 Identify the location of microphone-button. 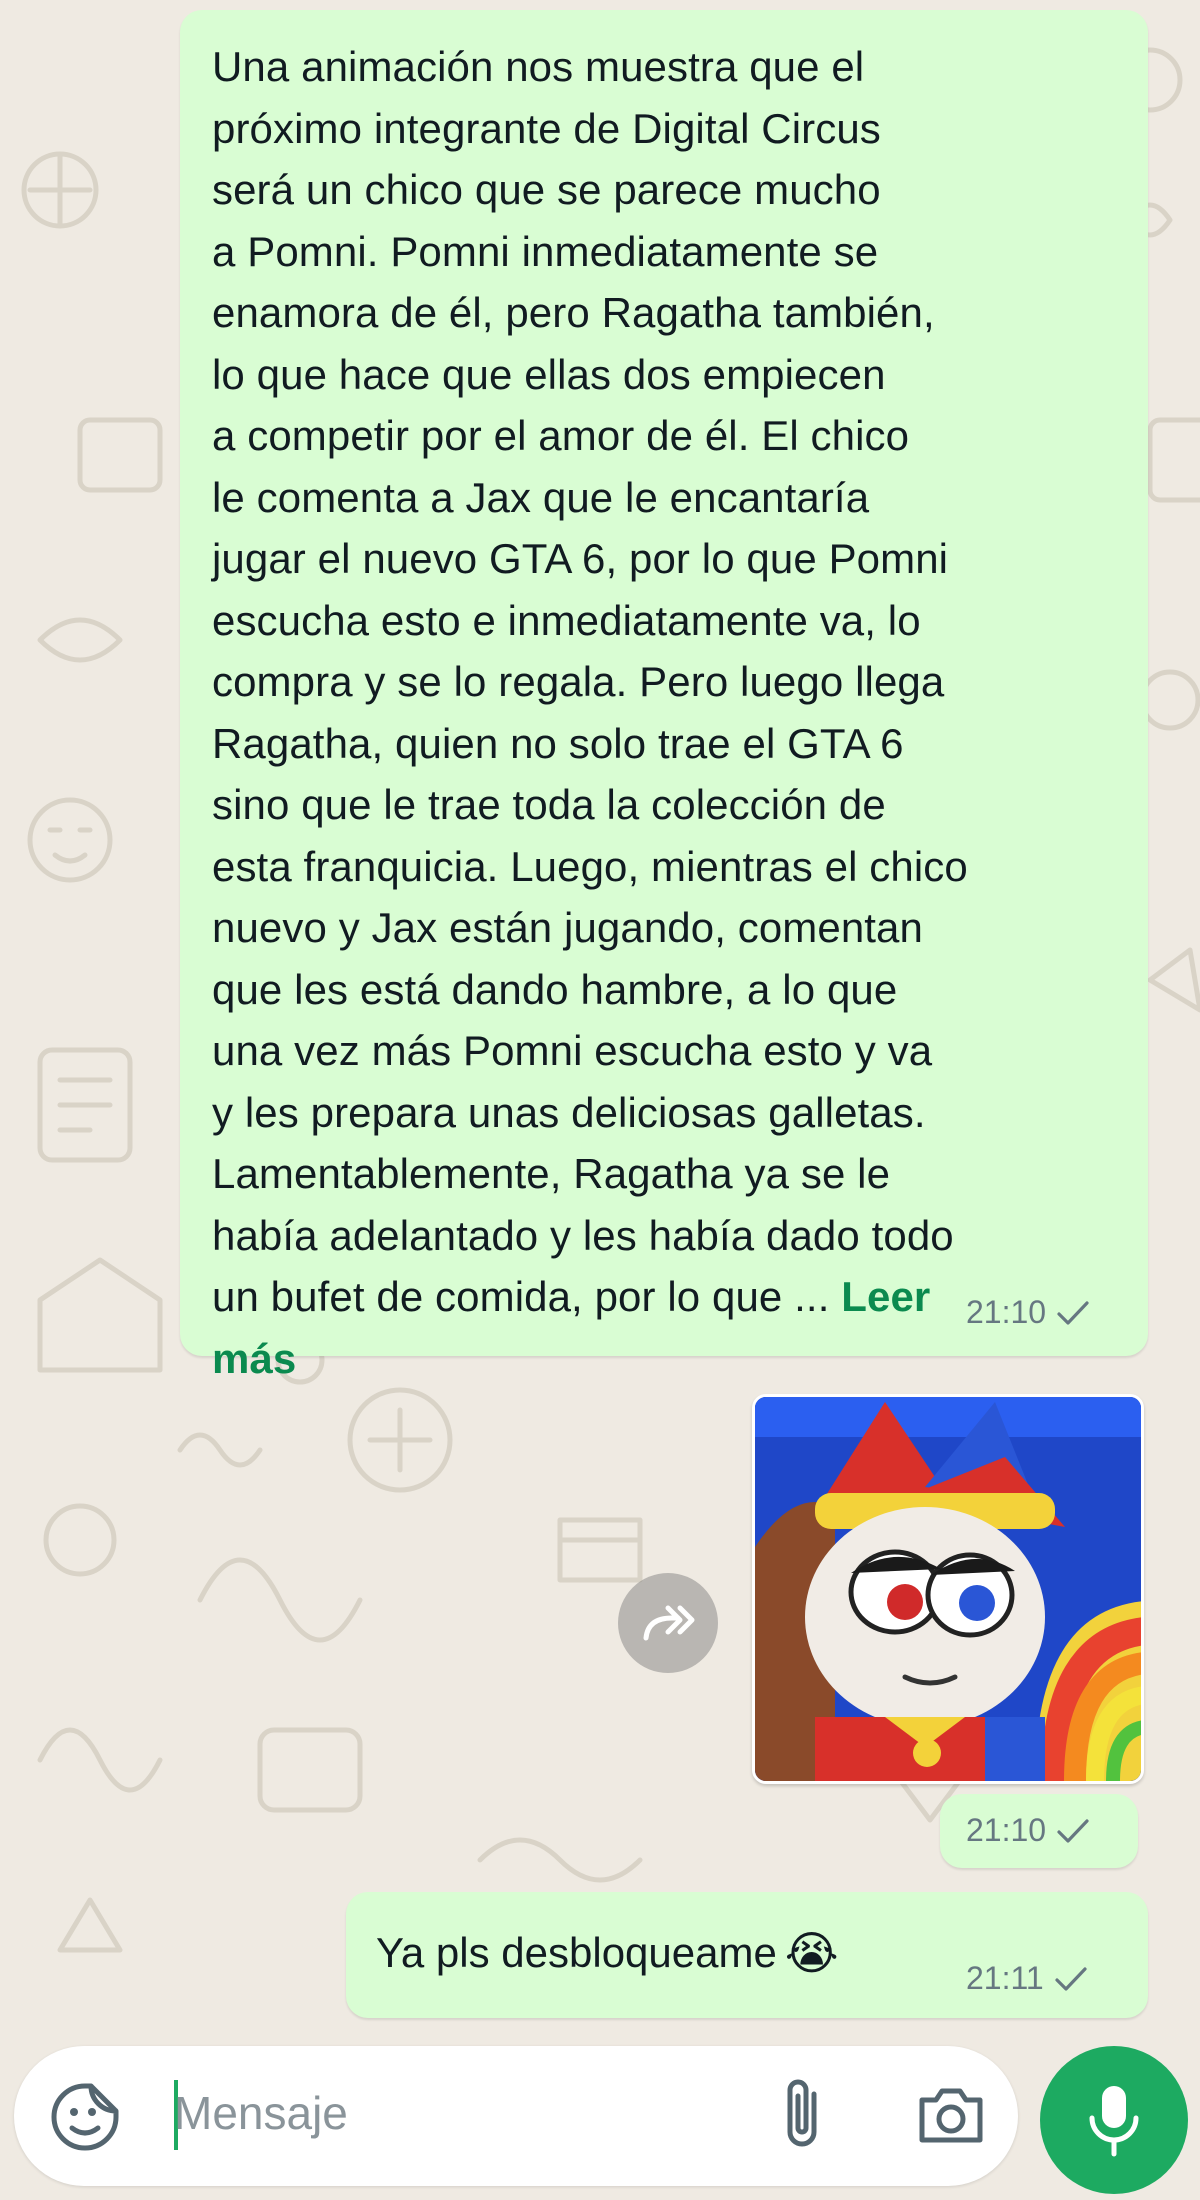
(1114, 2120).